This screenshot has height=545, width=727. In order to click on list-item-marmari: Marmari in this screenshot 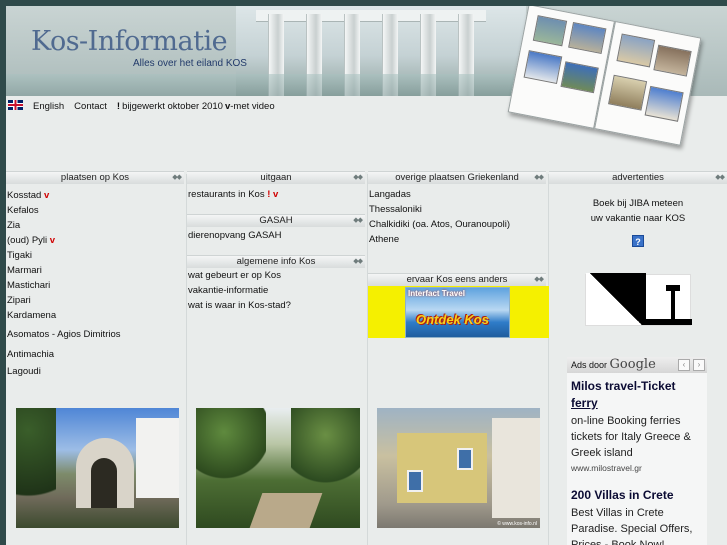, I will do `click(95, 270)`.